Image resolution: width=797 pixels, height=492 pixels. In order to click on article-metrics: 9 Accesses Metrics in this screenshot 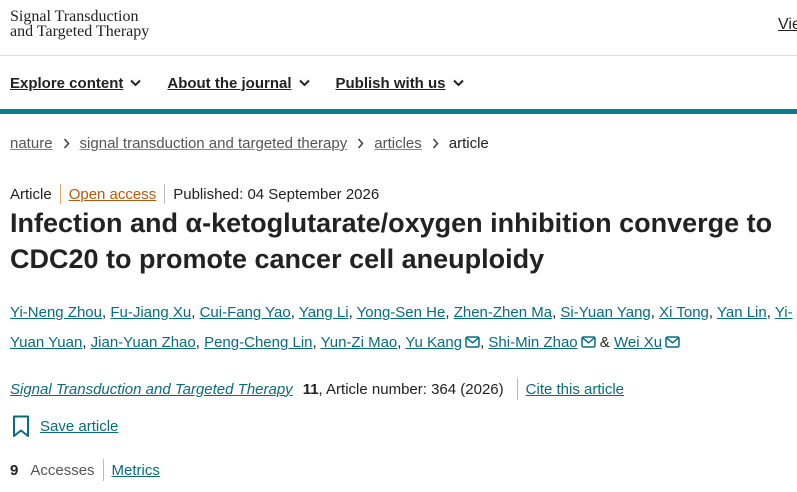, I will do `click(85, 470)`.